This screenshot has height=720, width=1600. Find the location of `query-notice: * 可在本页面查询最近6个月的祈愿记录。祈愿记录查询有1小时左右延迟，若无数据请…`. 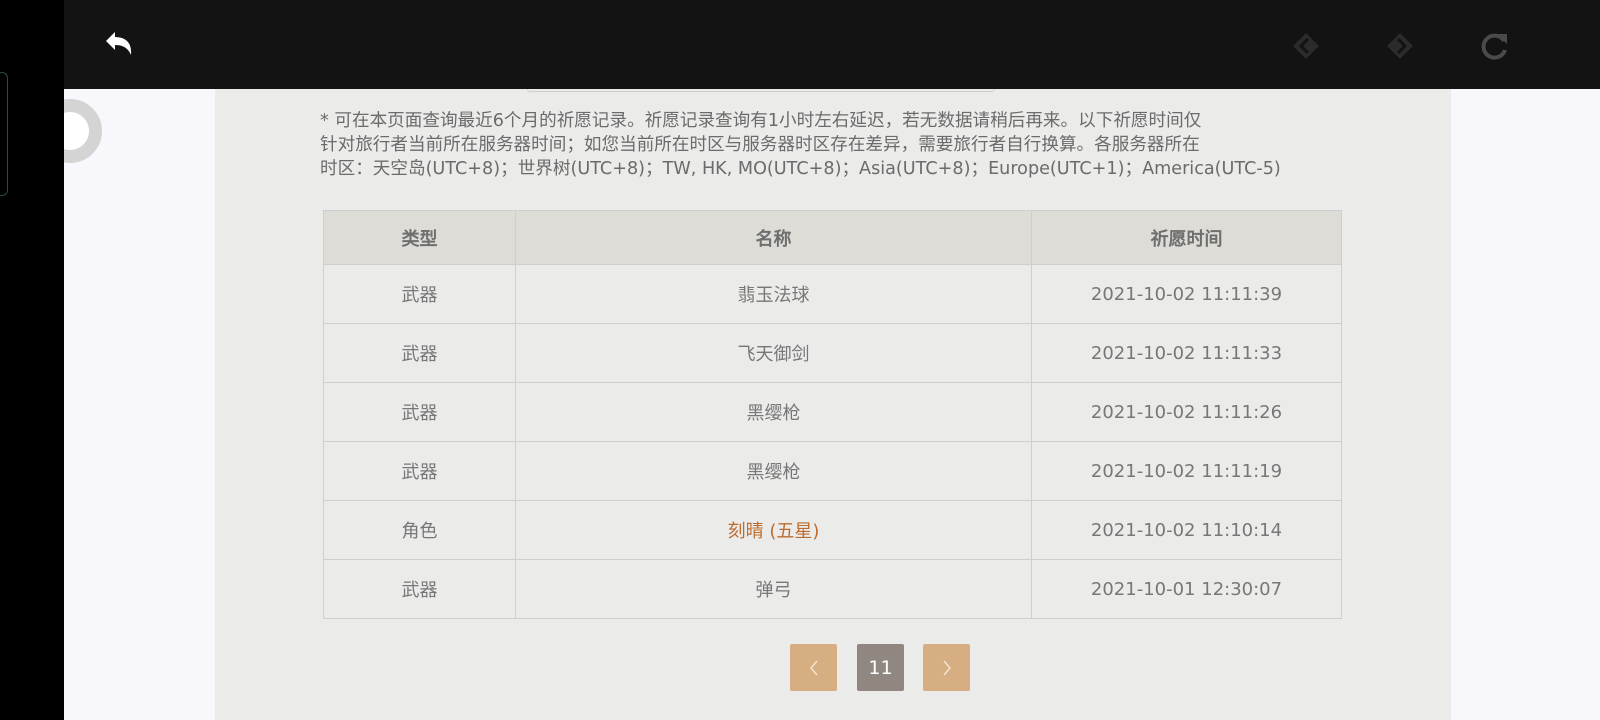

query-notice: * 可在本页面查询最近6个月的祈愿记录。祈愿记录查询有1小时左右延迟，若无数据请… is located at coordinates (800, 145).